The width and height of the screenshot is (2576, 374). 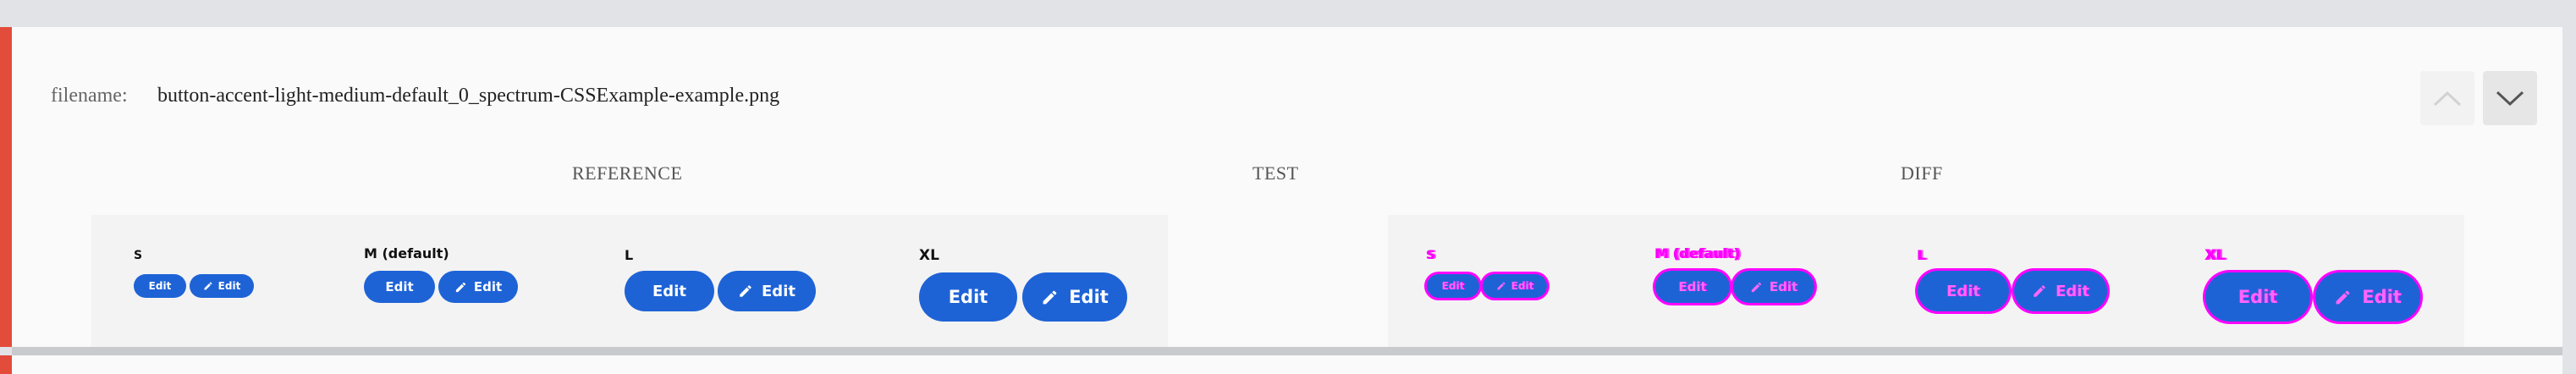 I want to click on next-button, so click(x=2510, y=98).